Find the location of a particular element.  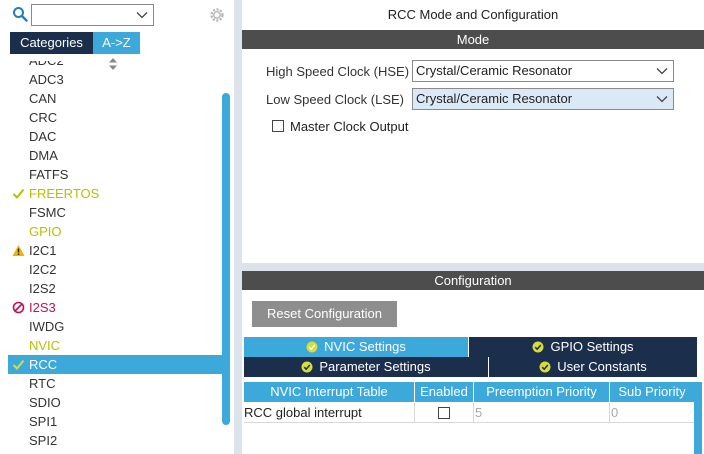

search-icon is located at coordinates (20, 14).